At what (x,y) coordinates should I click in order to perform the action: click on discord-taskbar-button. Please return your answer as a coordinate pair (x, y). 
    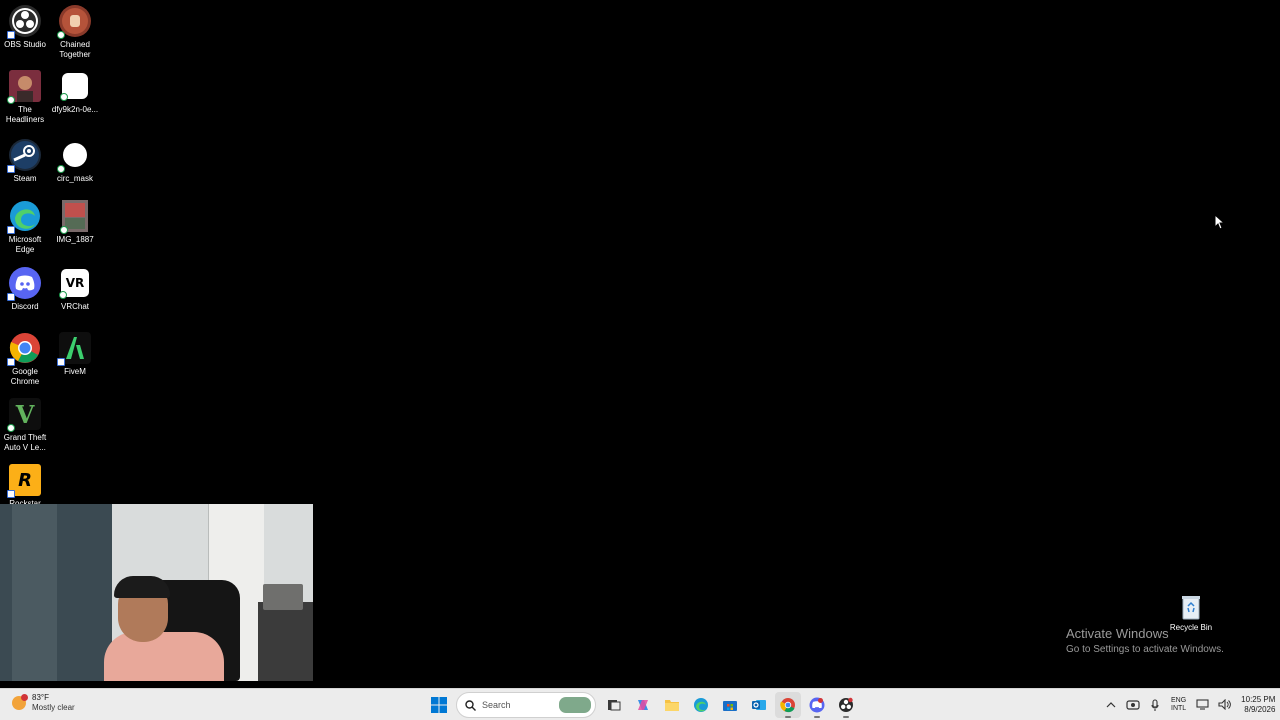
    Looking at the image, I should click on (817, 705).